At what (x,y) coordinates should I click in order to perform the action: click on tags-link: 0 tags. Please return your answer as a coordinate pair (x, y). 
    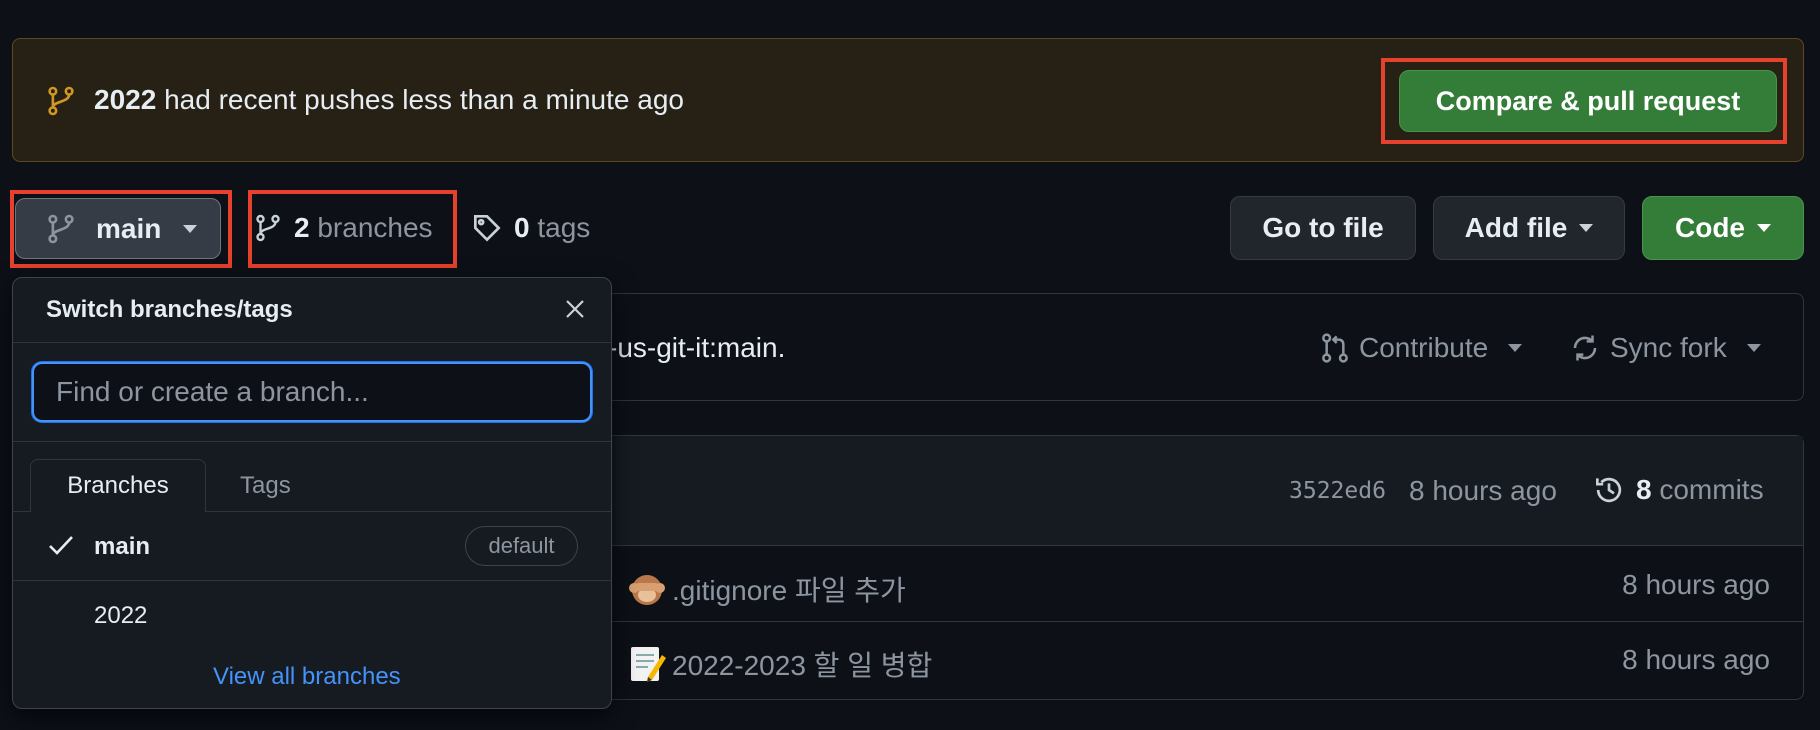
    Looking at the image, I should click on (531, 228).